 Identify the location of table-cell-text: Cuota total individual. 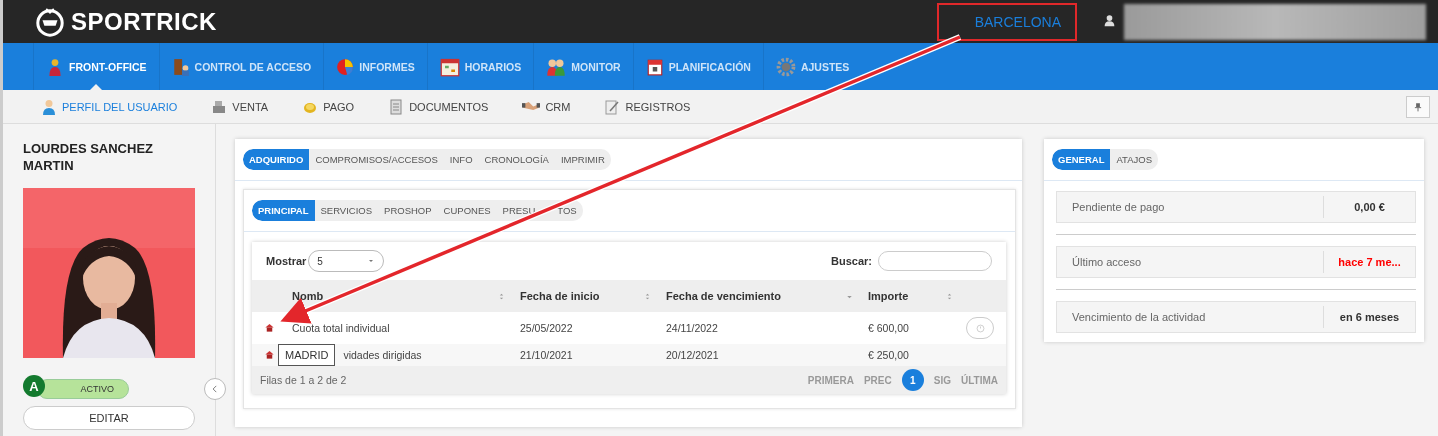
(340, 328).